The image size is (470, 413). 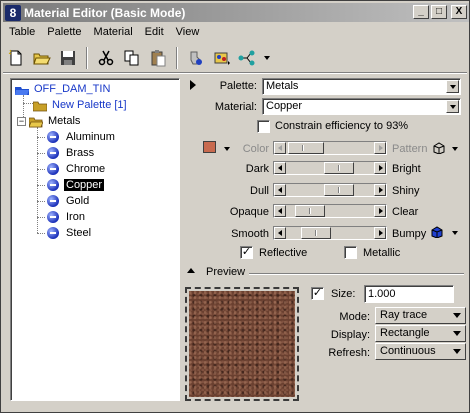 What do you see at coordinates (439, 148) in the screenshot?
I see `pattern-cube-icon` at bounding box center [439, 148].